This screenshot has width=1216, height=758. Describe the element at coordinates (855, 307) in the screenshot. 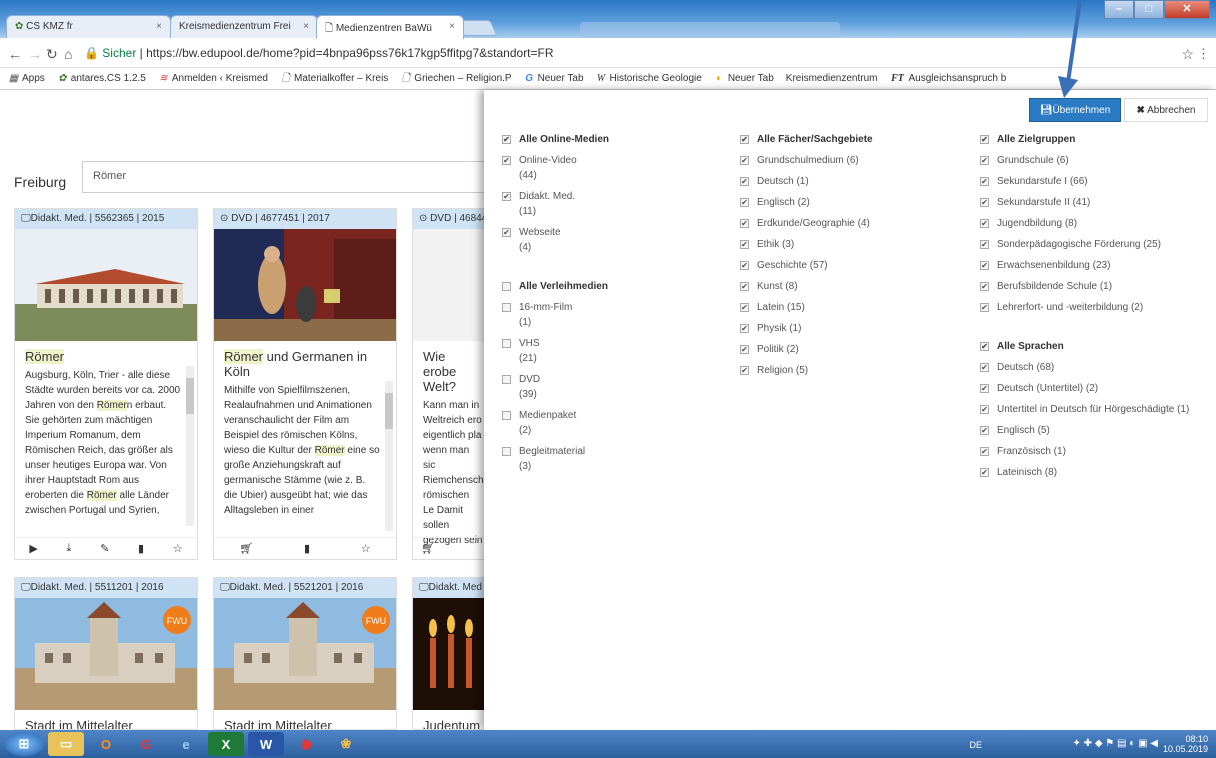

I see `filter-option: ✔ Latein (15)` at that location.